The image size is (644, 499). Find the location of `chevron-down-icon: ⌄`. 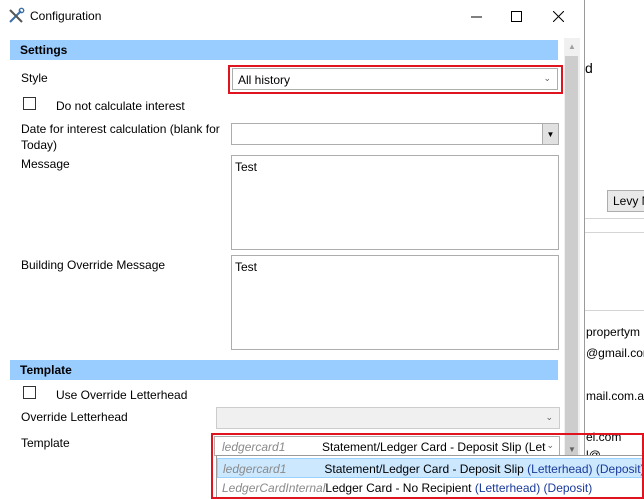

chevron-down-icon: ⌄ is located at coordinates (549, 417).